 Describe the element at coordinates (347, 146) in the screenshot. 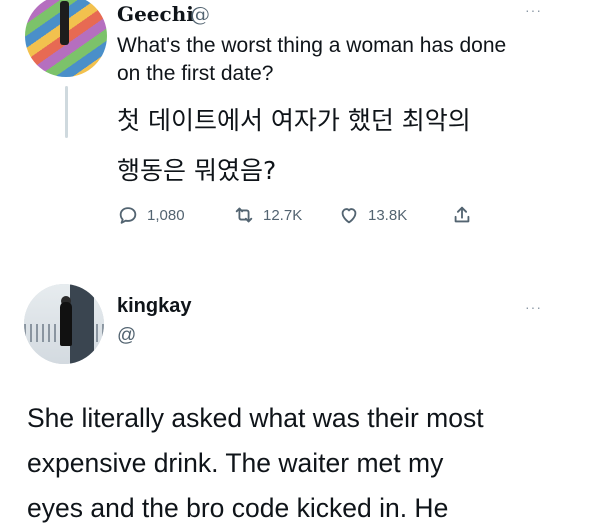

I see `tweet-text-korean: 첫 데이트에서 여자가 했던 최악의 행동은 뭐였음?` at that location.